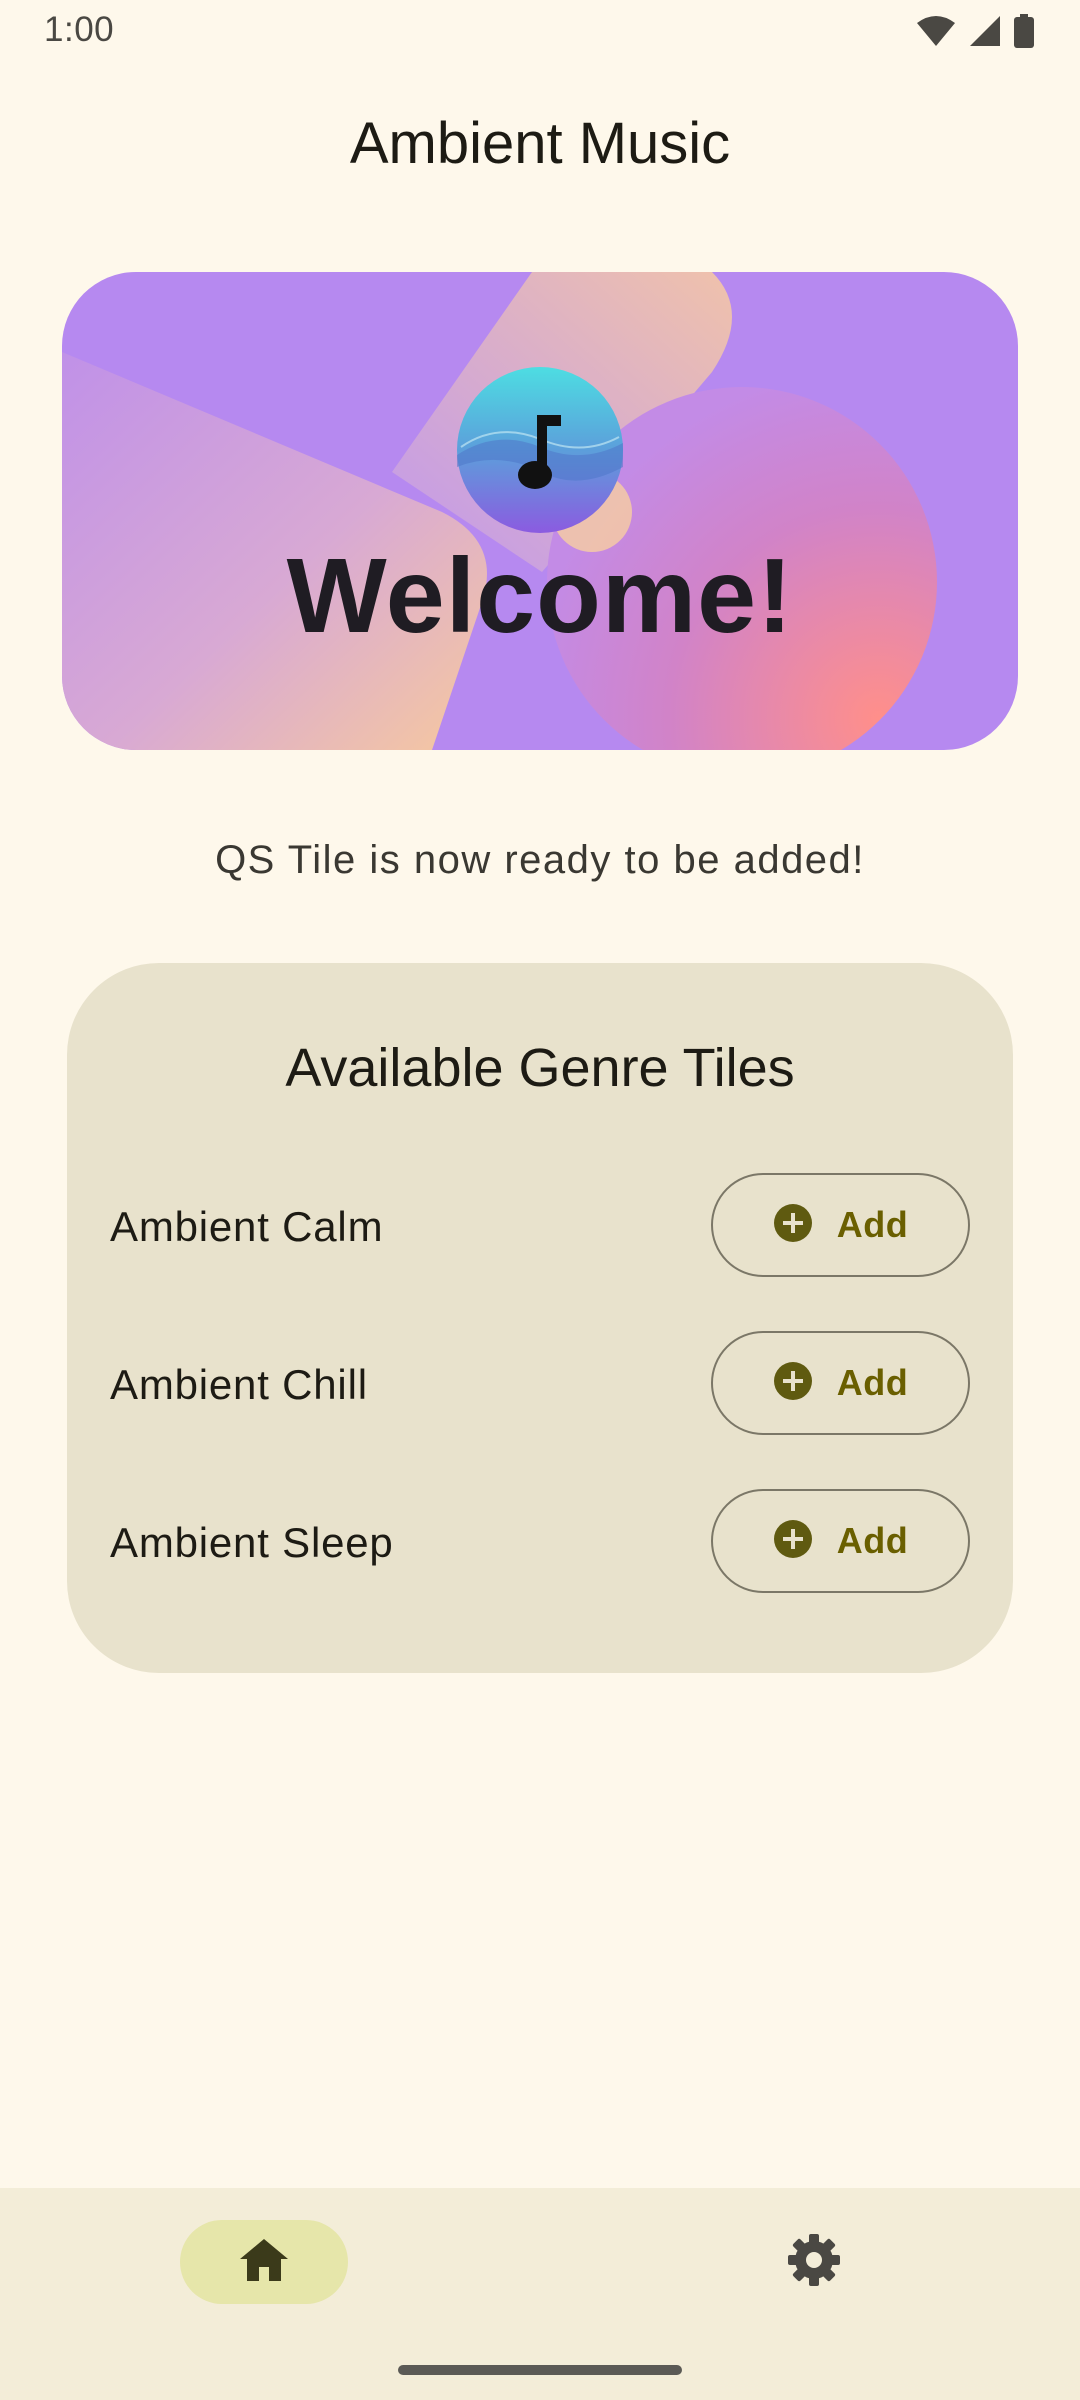 This screenshot has height=2400, width=1080. Describe the element at coordinates (540, 1541) in the screenshot. I see `list-item: Ambient Sleep Add` at that location.